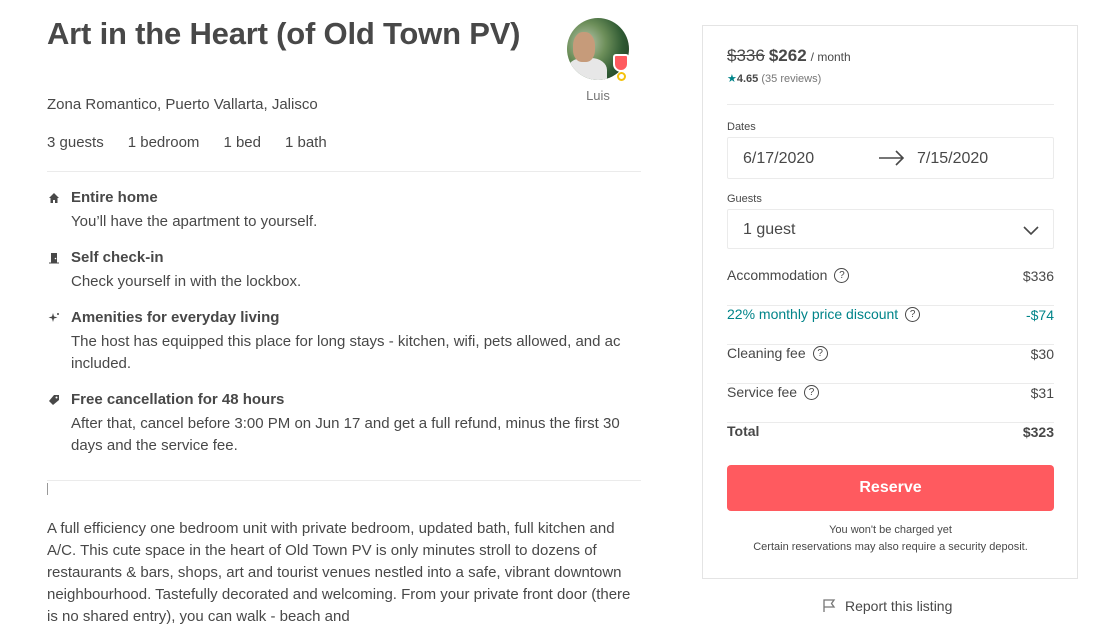 This screenshot has height=626, width=1119. I want to click on house-icon, so click(54, 199).